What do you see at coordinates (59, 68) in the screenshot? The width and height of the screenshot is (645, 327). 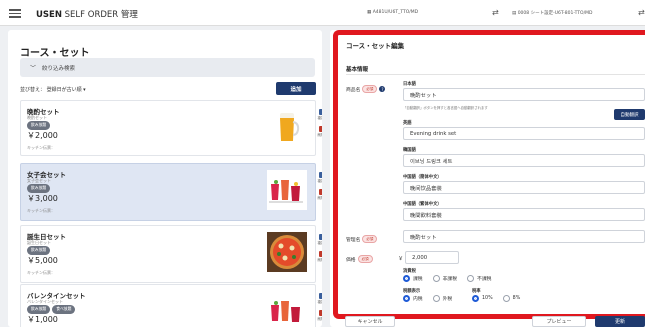 I see `filter-label: 絞り込み検索` at bounding box center [59, 68].